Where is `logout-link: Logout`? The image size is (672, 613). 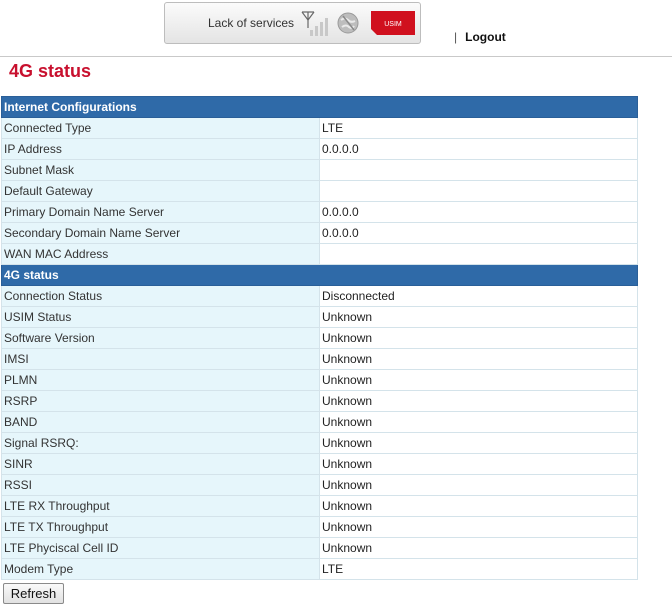
logout-link: Logout is located at coordinates (485, 37).